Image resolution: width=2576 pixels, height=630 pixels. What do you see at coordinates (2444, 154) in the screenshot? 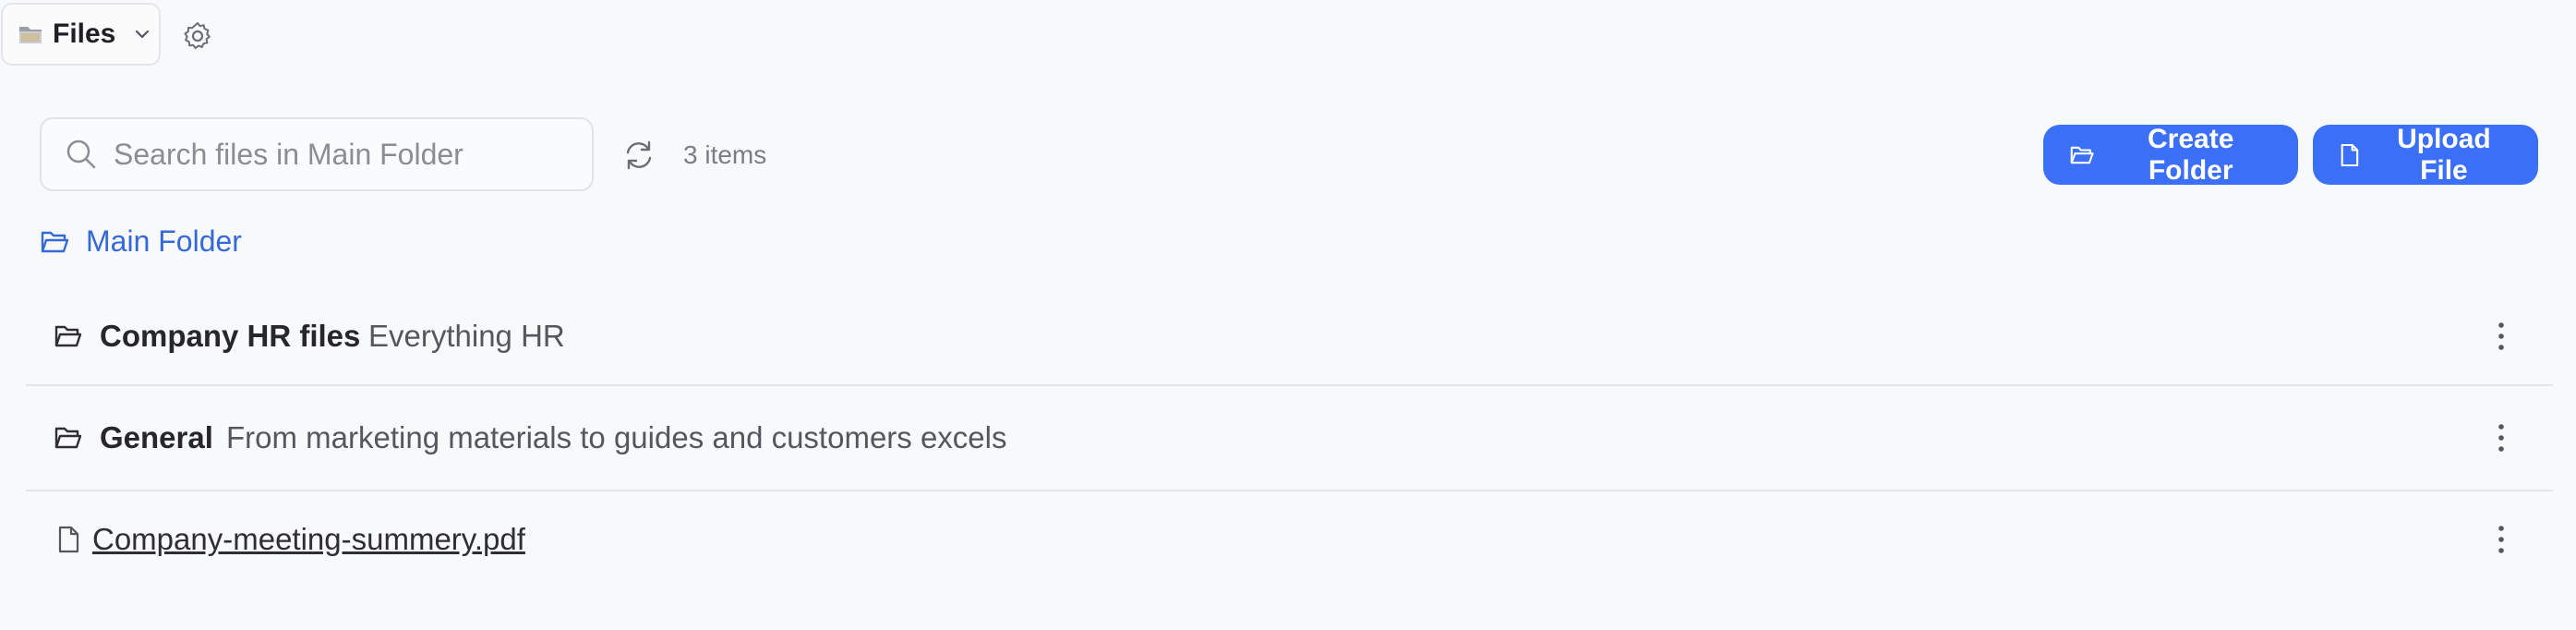
I see `upload-file-label: Upload File` at bounding box center [2444, 154].